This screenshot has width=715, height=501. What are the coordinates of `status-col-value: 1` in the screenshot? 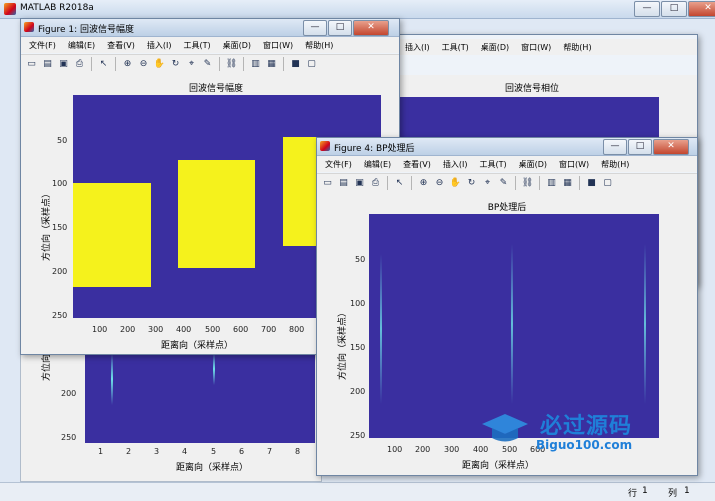 It's located at (687, 491).